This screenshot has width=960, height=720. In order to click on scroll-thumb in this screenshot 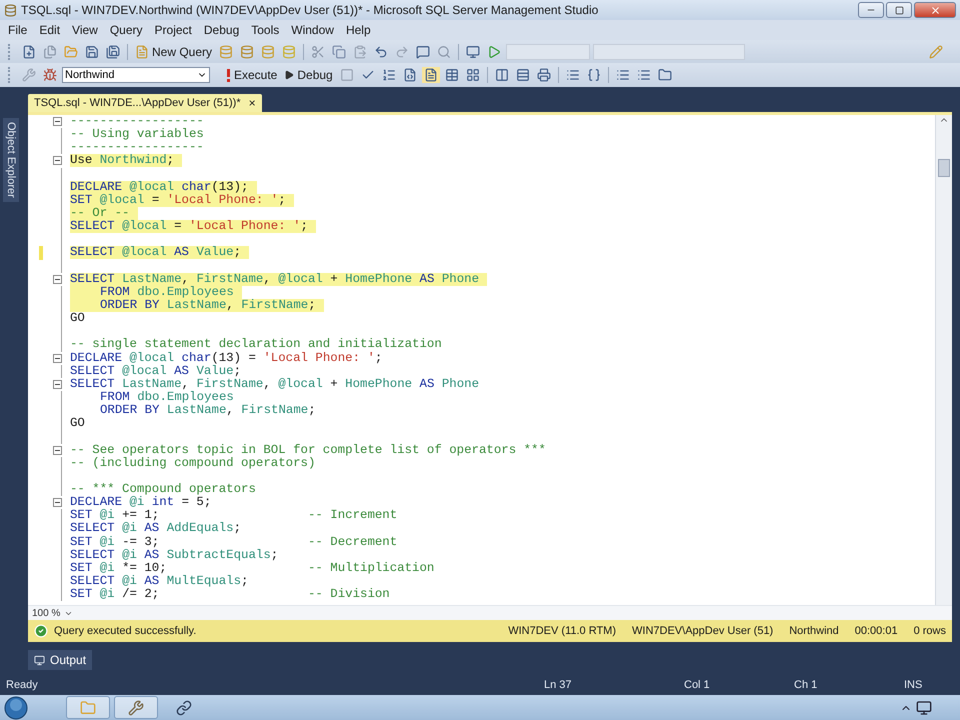, I will do `click(944, 168)`.